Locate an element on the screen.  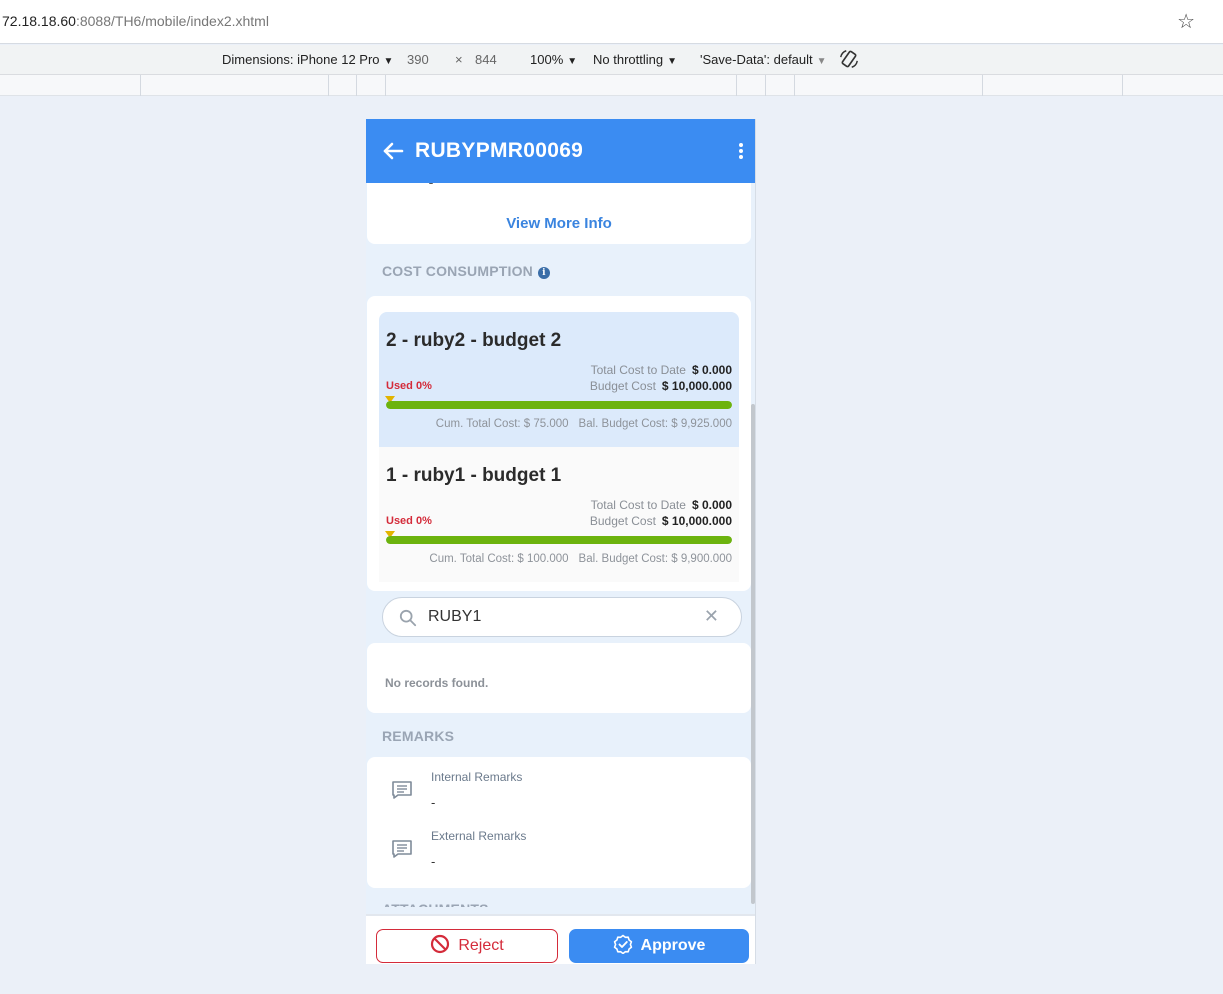
url-field: 72.18.18.60:8088/TH6/mobile/index2.xhtml is located at coordinates (135, 21).